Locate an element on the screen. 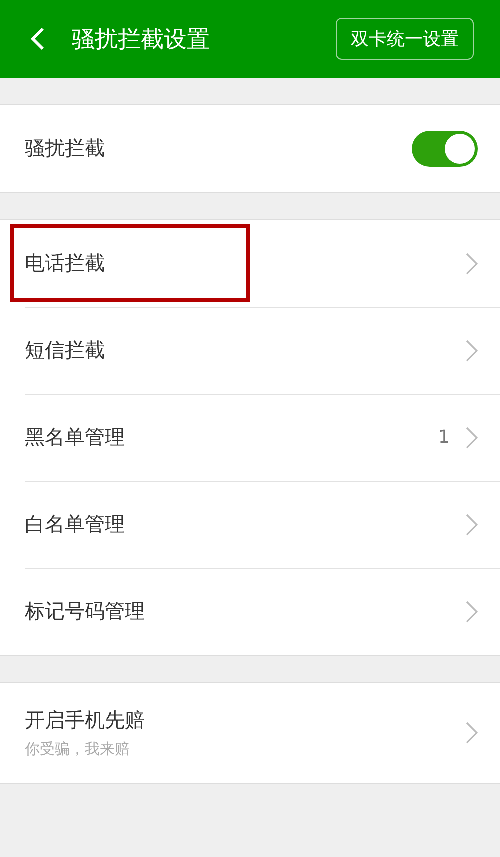 This screenshot has height=857, width=500. item-label: 短信拦截 is located at coordinates (65, 350).